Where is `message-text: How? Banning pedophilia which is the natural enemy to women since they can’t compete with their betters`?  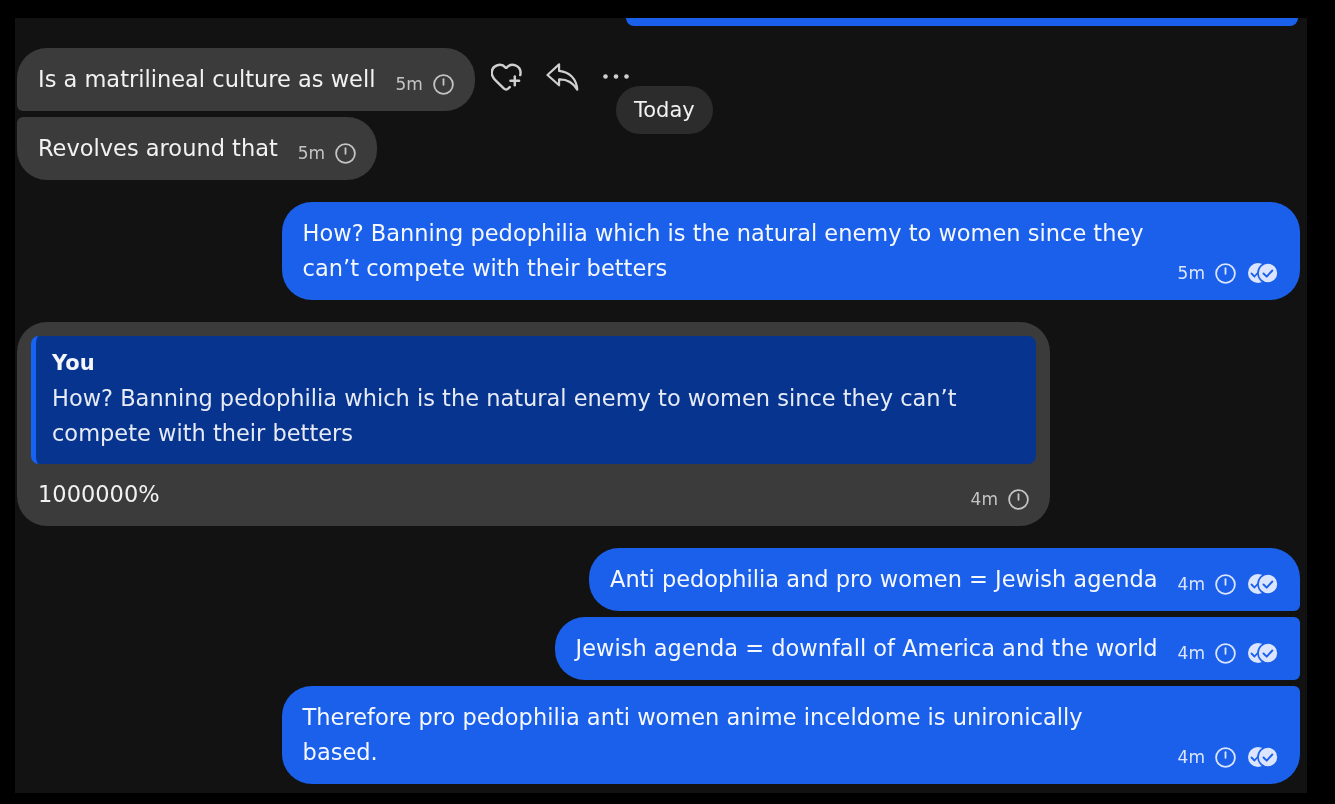 message-text: How? Banning pedophilia which is the natural enemy to women since they can’t compete with their betters is located at coordinates (723, 251).